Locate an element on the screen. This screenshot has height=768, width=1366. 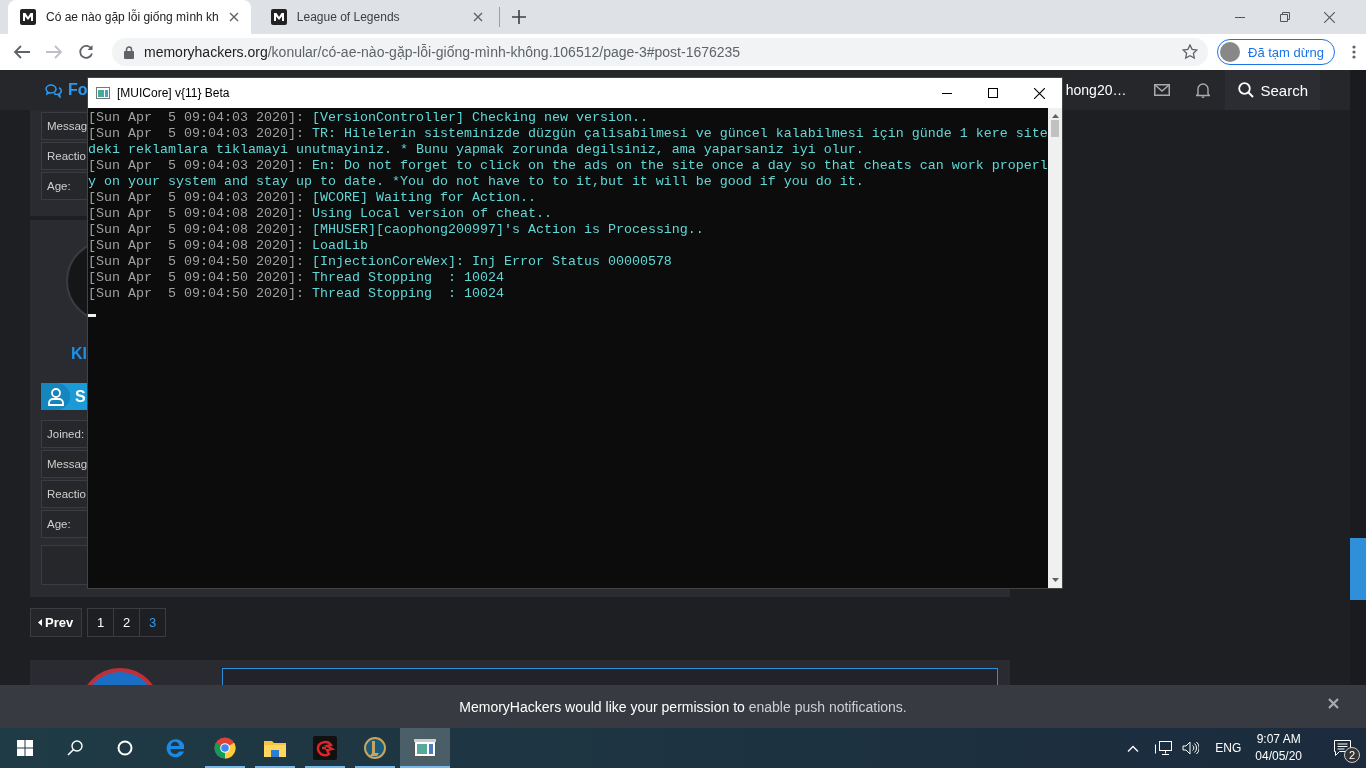
maximize-icon is located at coordinates (993, 93).